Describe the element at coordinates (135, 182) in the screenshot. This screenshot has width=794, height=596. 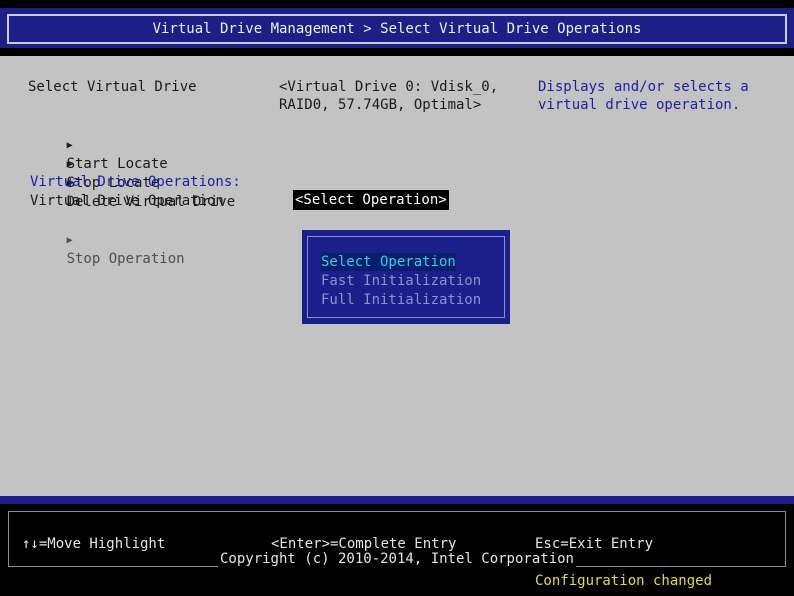
I see `section-heading-vd-operations: Virtual Drive Operations:` at that location.